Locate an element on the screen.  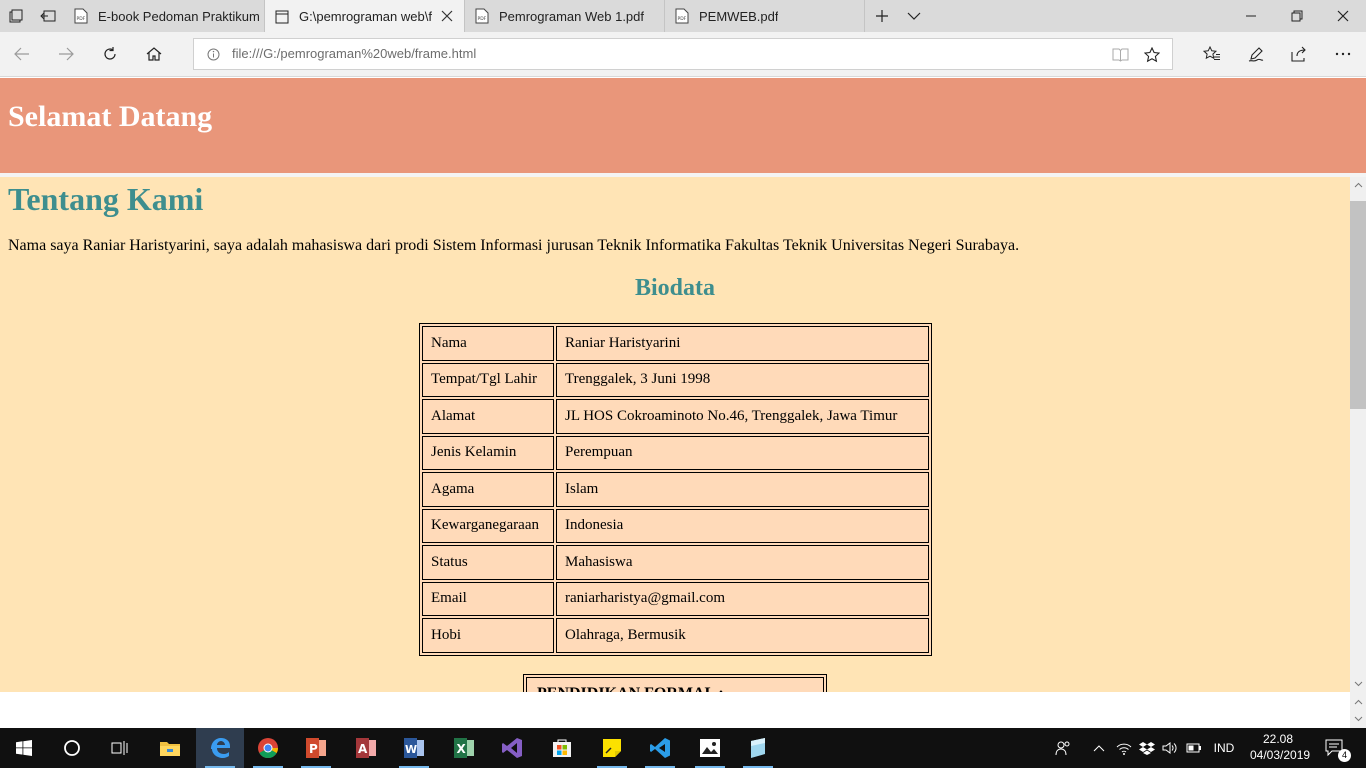
row-label: Email is located at coordinates (488, 598).